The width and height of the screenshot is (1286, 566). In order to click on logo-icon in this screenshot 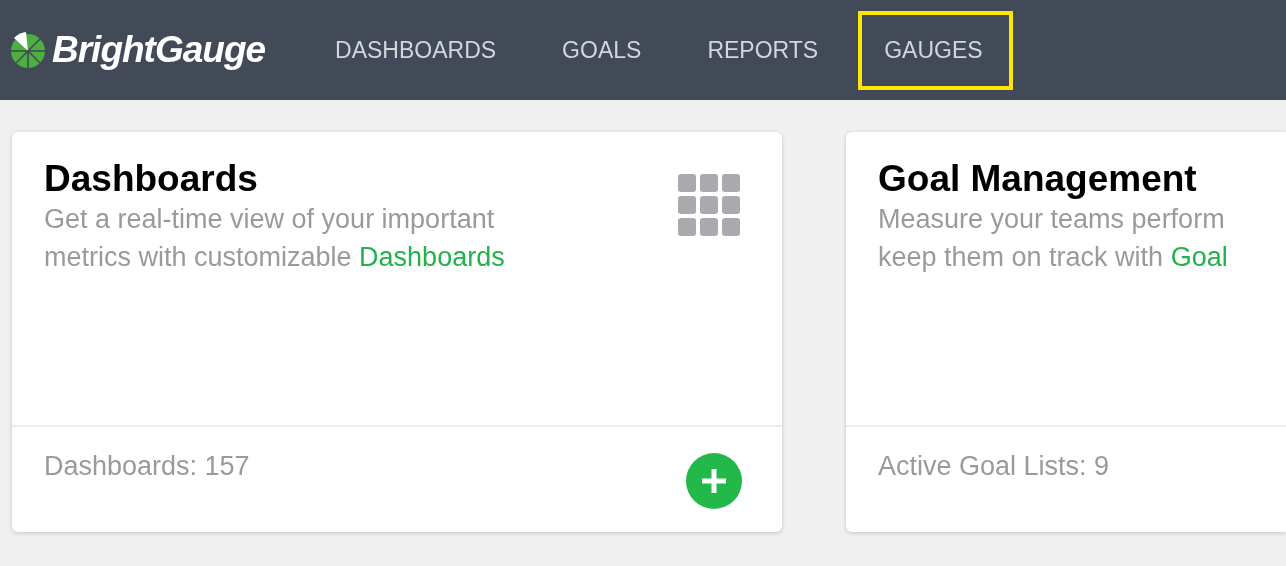, I will do `click(28, 50)`.